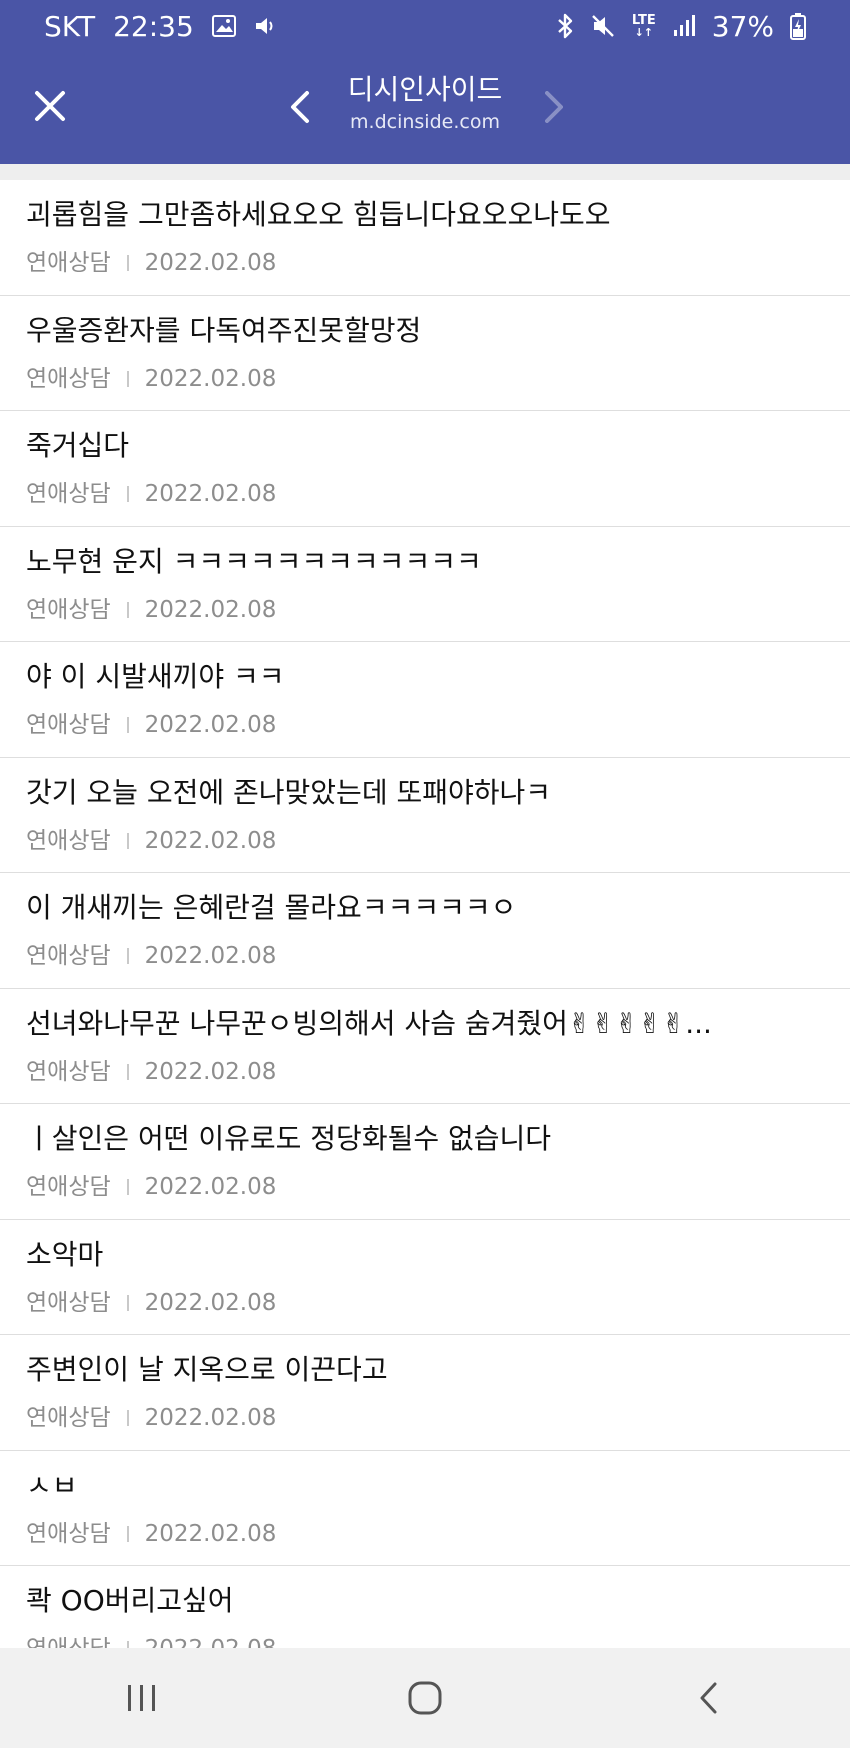  I want to click on post-list-item: ㅅㅂ 연애상담 2022.02.08, so click(425, 1508).